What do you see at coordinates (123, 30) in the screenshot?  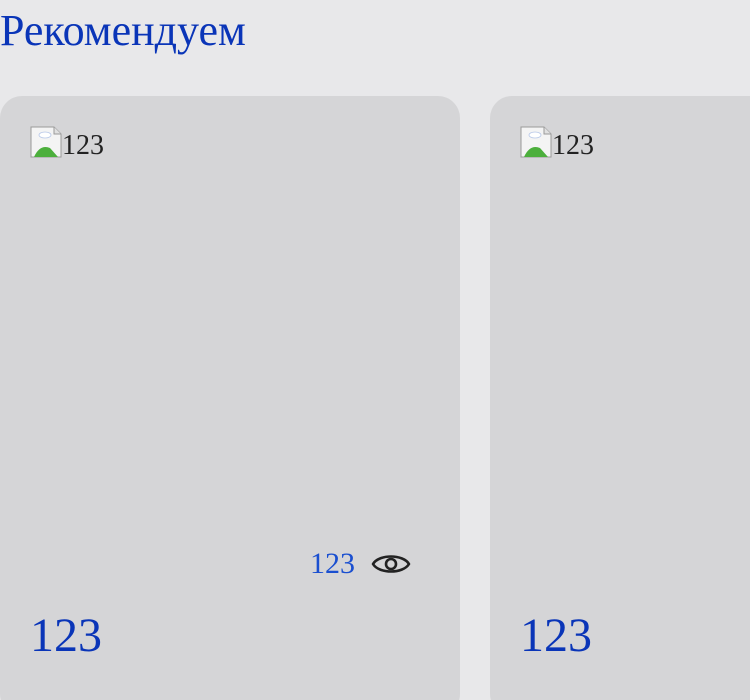 I see `section-title: Рекомендуем` at bounding box center [123, 30].